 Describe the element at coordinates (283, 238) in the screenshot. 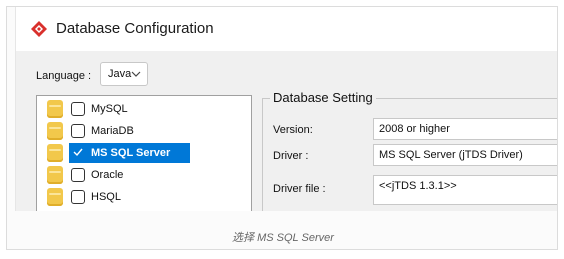

I see `figure-caption: 选择 MS SQL Server` at that location.